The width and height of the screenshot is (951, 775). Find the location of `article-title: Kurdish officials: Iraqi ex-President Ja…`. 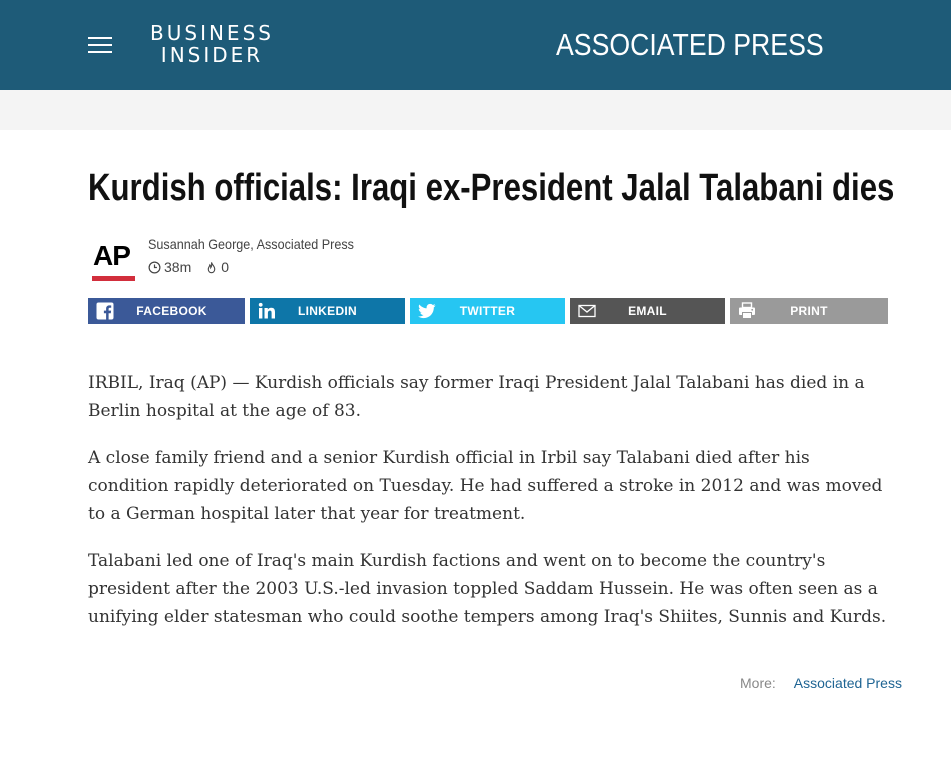

article-title: Kurdish officials: Iraqi ex-President Ja… is located at coordinates (491, 188).